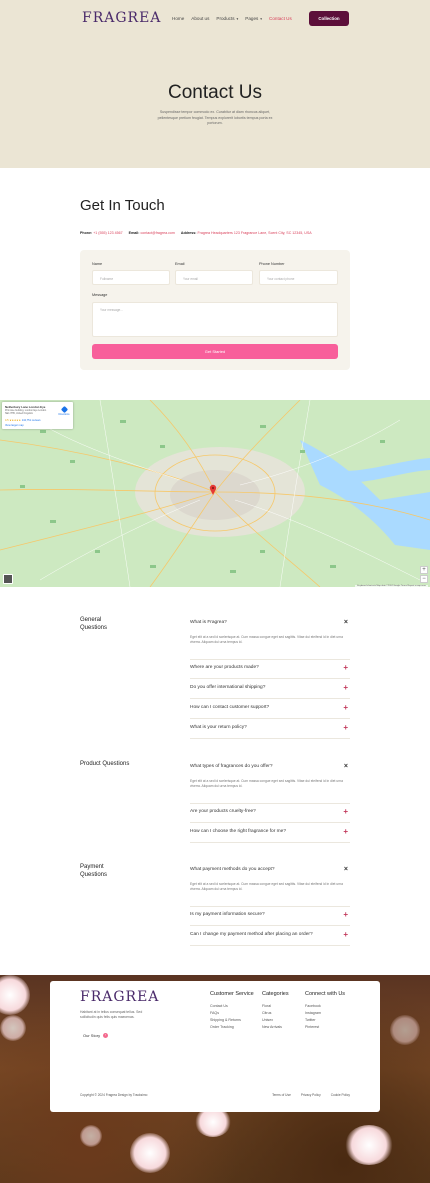 Image resolution: width=430 pixels, height=1183 pixels. Describe the element at coordinates (270, 711) in the screenshot. I see `faq-item: How can I contact customer support? +` at that location.